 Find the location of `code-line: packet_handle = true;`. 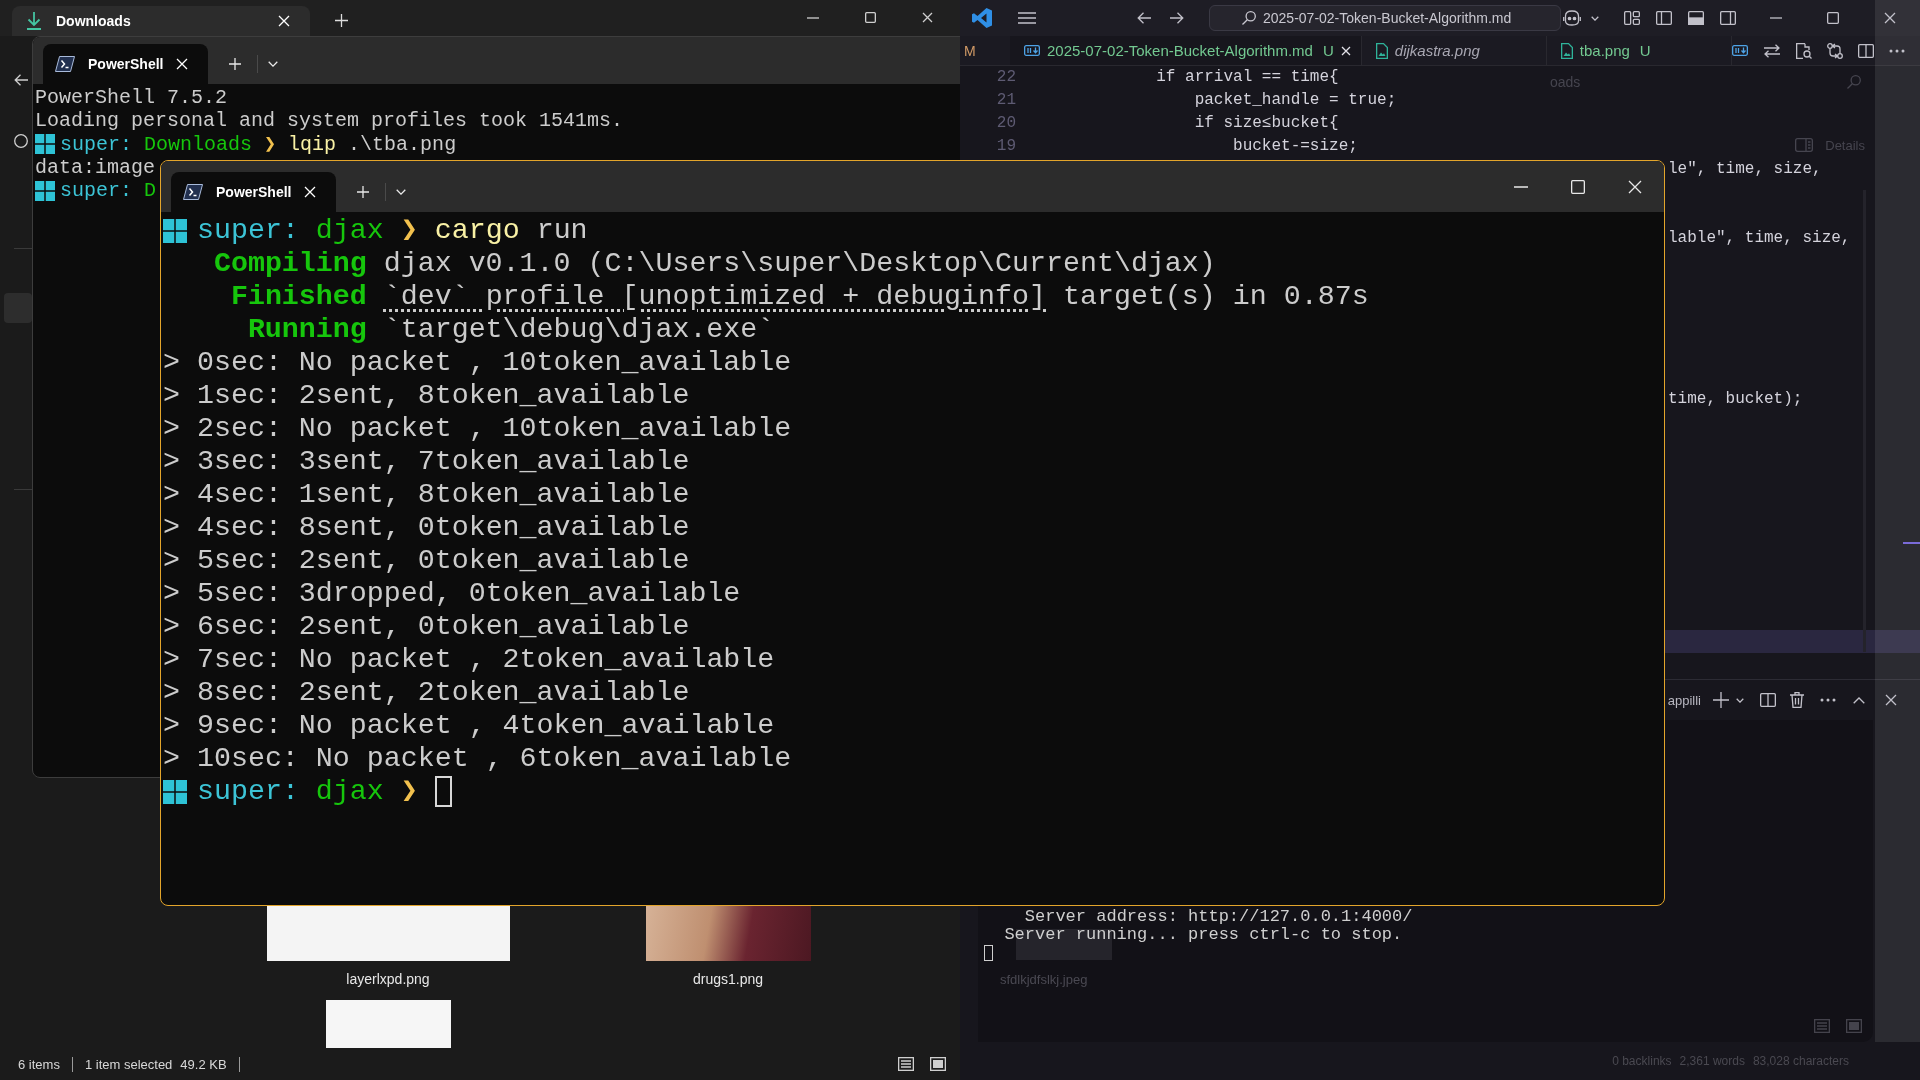

code-line: packet_handle = true; is located at coordinates (1295, 100).